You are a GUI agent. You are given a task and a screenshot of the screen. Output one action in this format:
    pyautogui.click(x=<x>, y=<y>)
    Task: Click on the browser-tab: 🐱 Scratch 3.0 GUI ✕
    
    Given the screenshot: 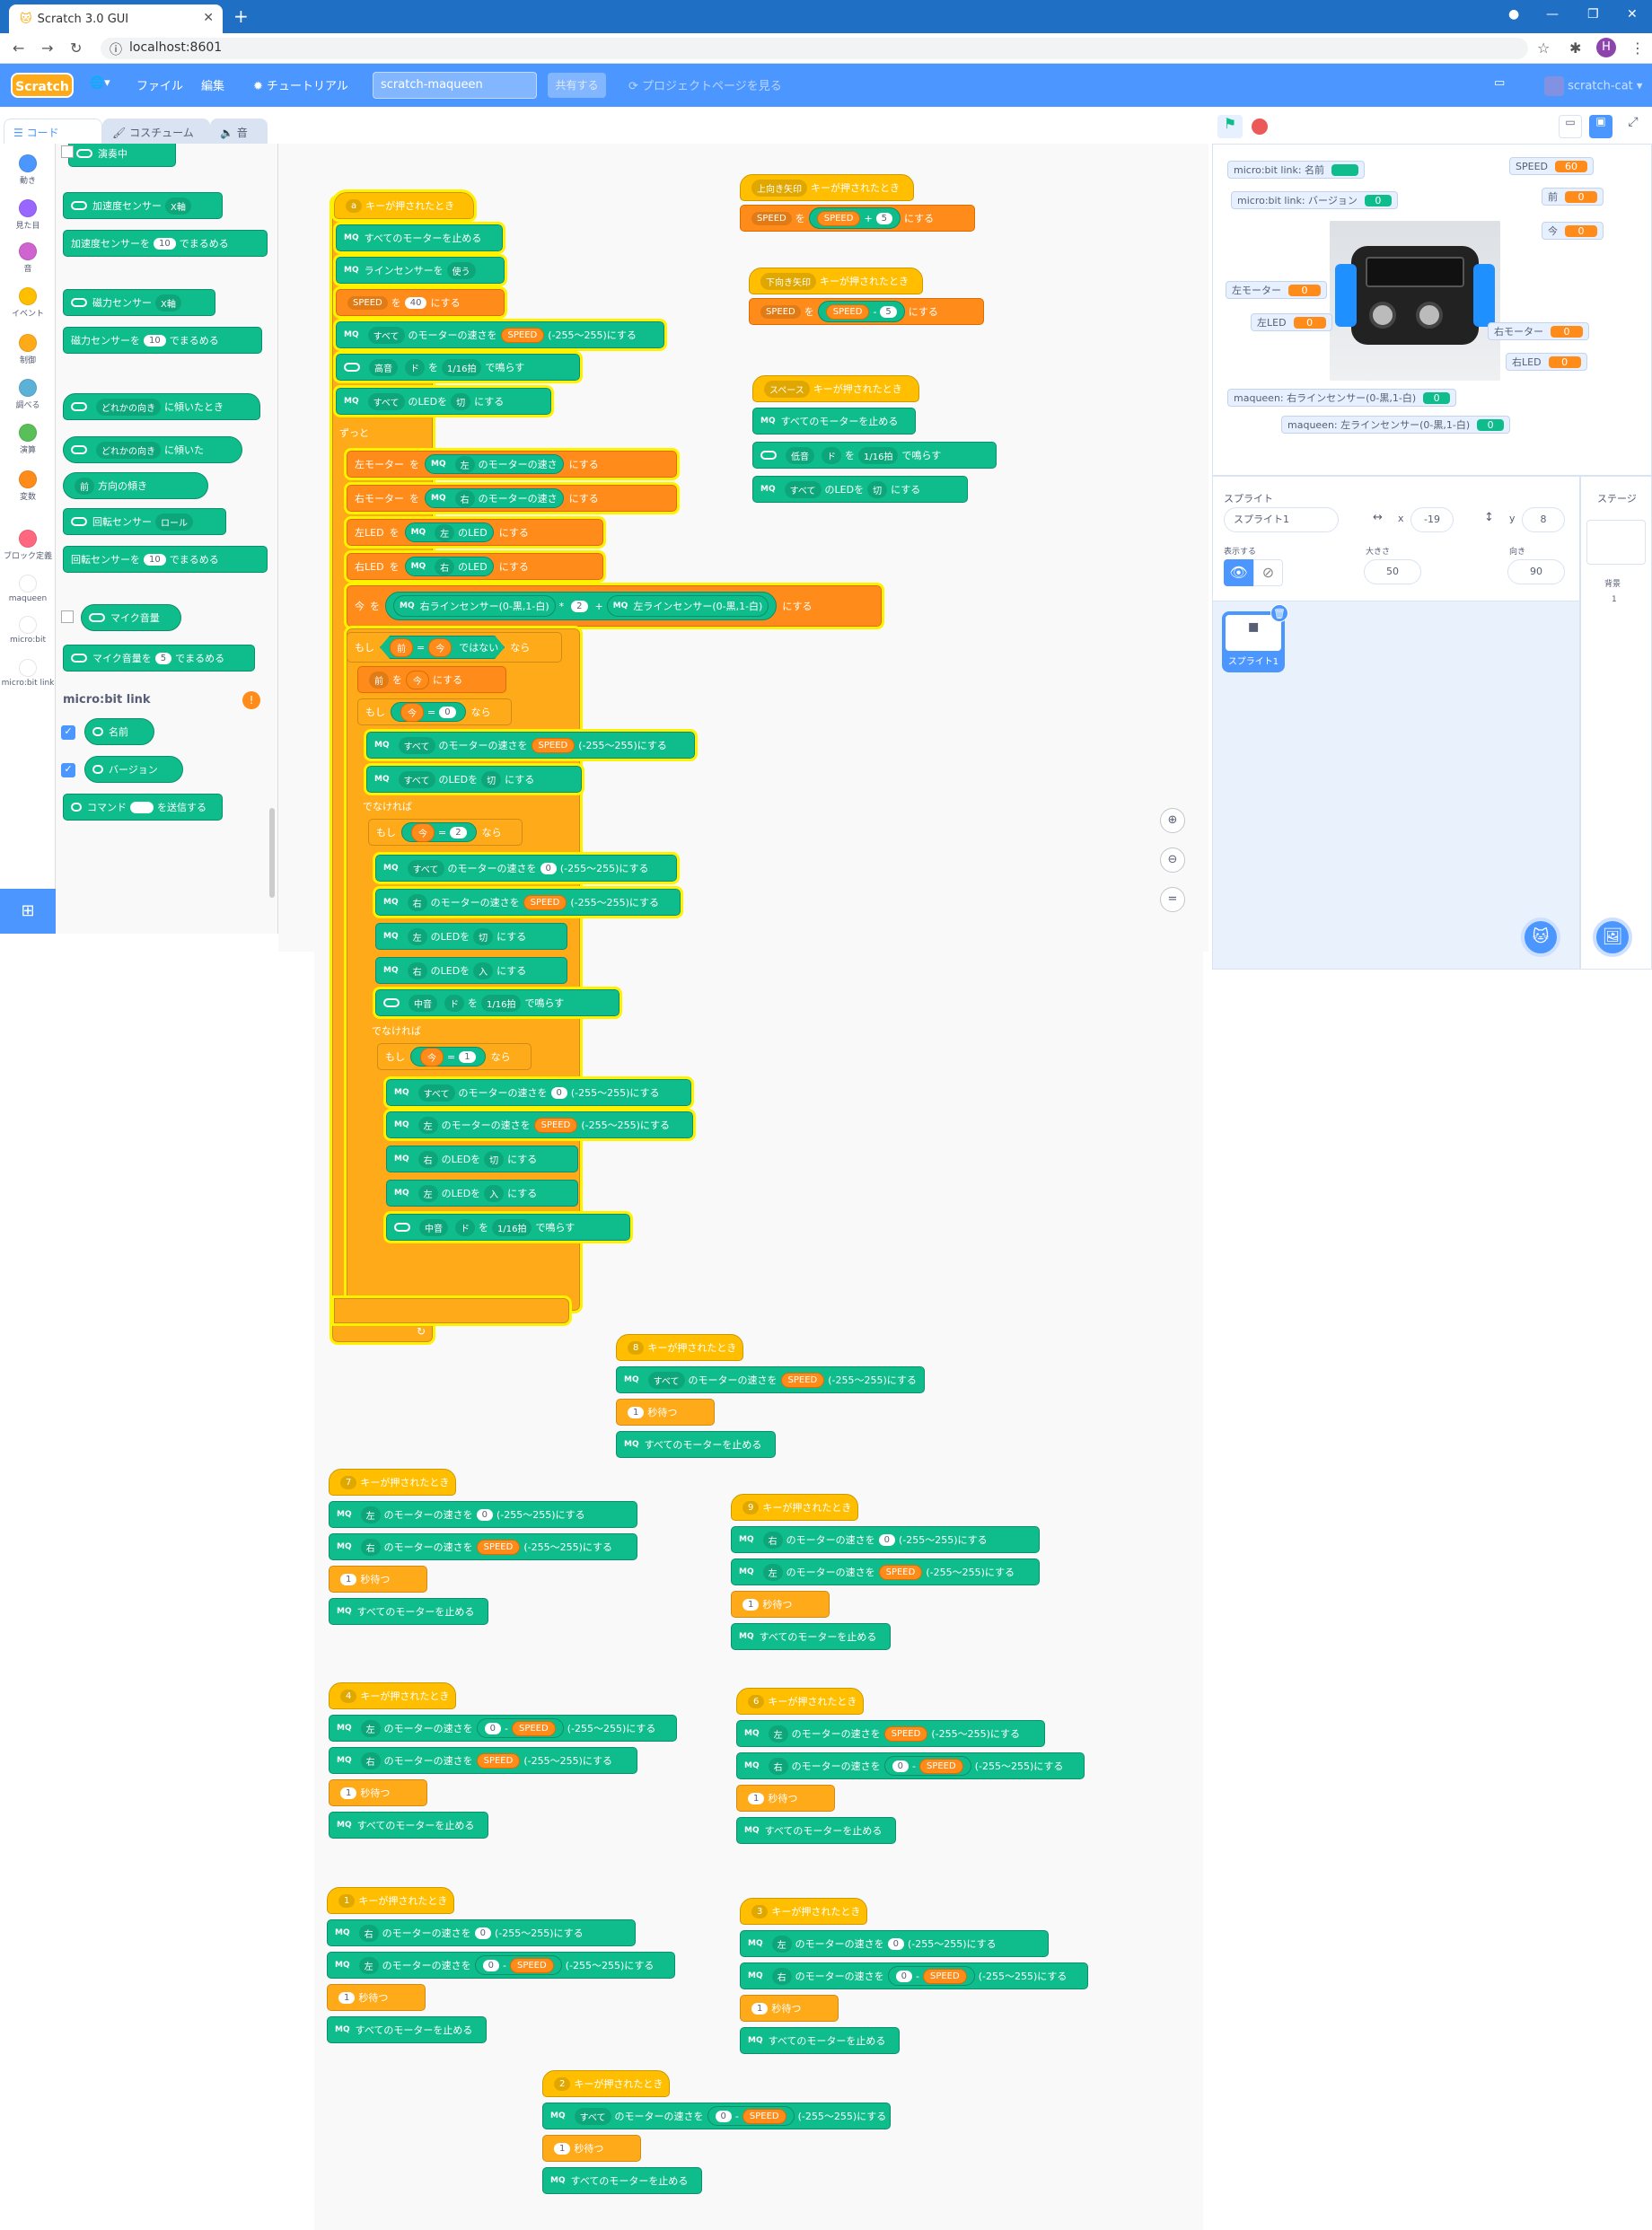 What is the action you would take?
    pyautogui.click(x=116, y=18)
    